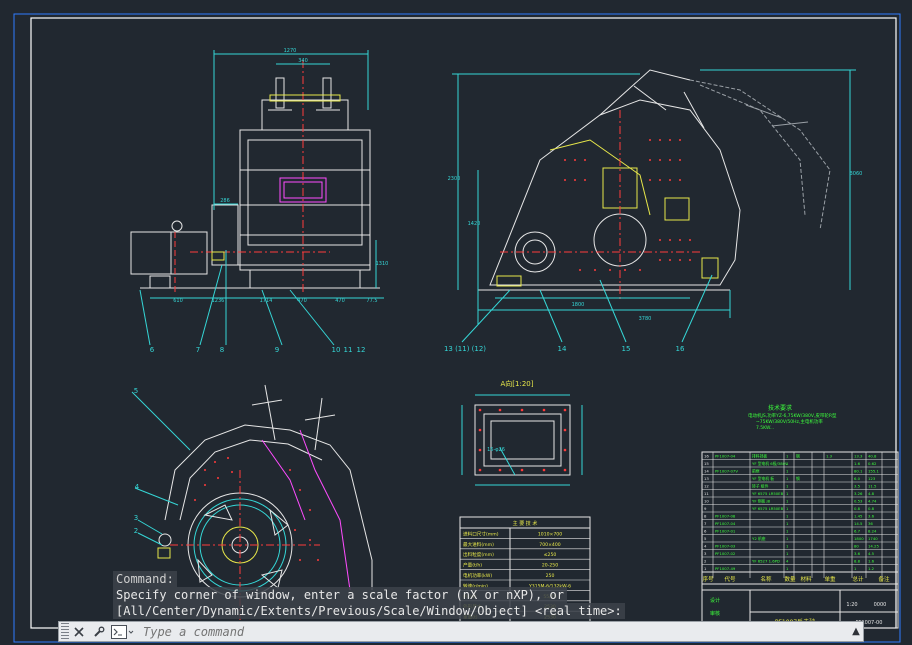 The width and height of the screenshot is (912, 645). I want to click on spec-row-value: 700×400, so click(549, 545).